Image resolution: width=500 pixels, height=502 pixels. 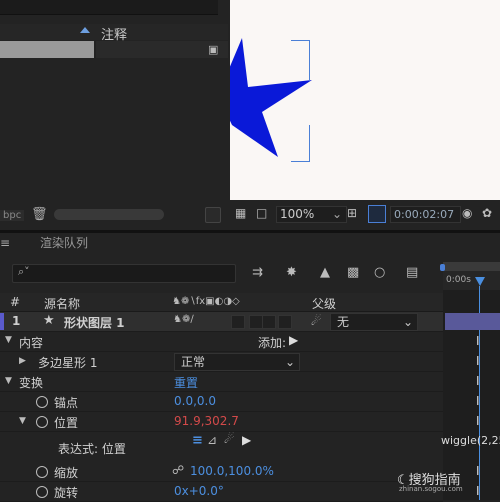 I want to click on bpc-toggle: bpc, so click(x=12, y=215).